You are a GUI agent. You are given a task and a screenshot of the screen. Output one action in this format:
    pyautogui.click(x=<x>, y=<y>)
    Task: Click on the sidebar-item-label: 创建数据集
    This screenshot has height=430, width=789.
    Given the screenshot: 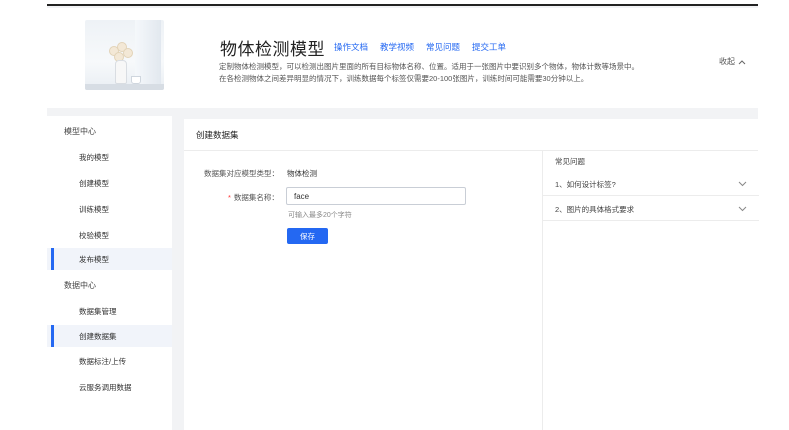 What is the action you would take?
    pyautogui.click(x=98, y=336)
    